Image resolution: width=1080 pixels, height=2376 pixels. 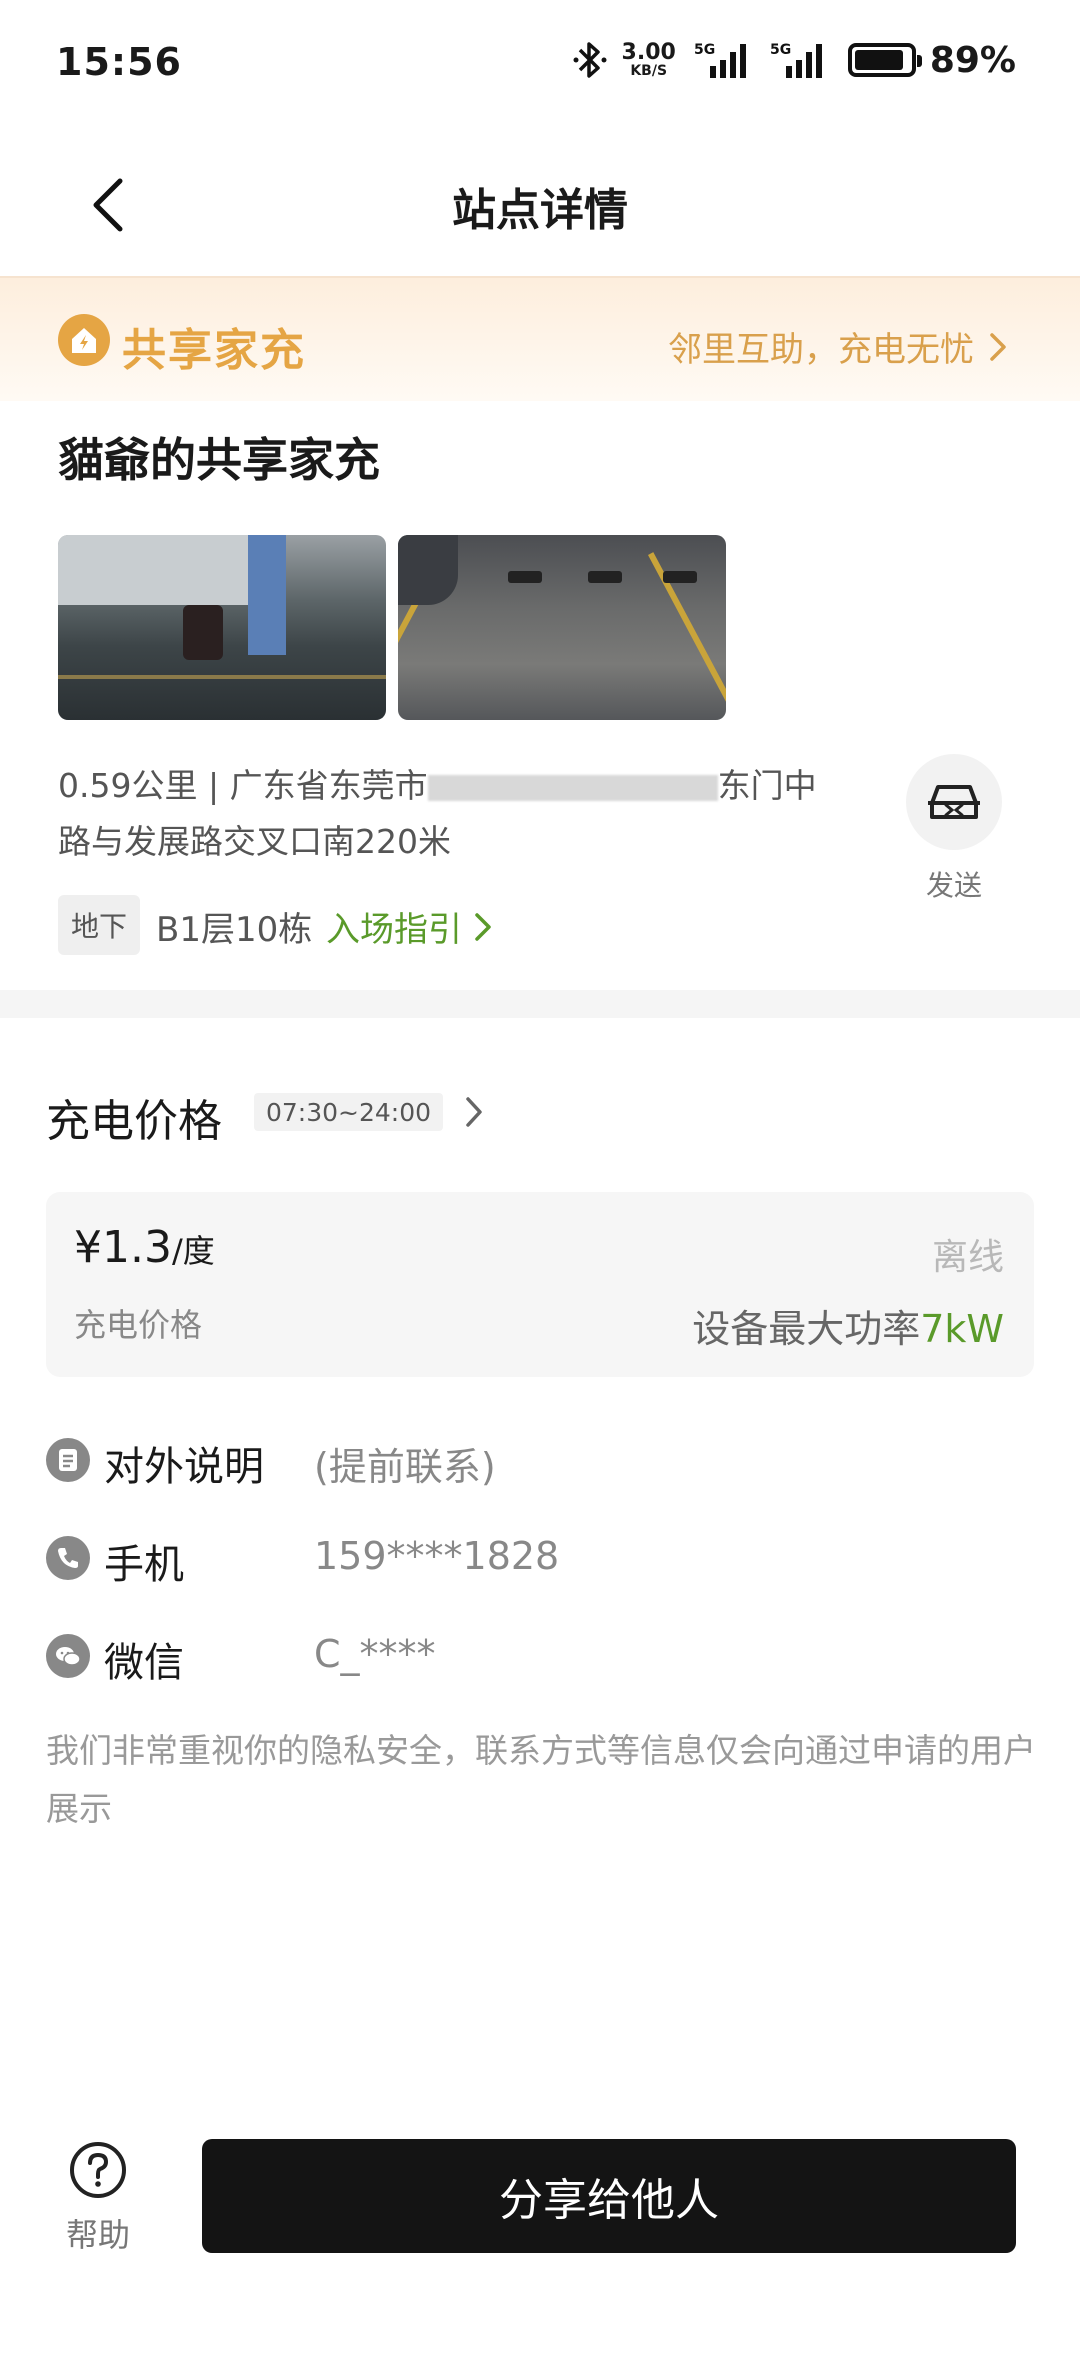 What do you see at coordinates (144, 1565) in the screenshot?
I see `contact-label: 手机` at bounding box center [144, 1565].